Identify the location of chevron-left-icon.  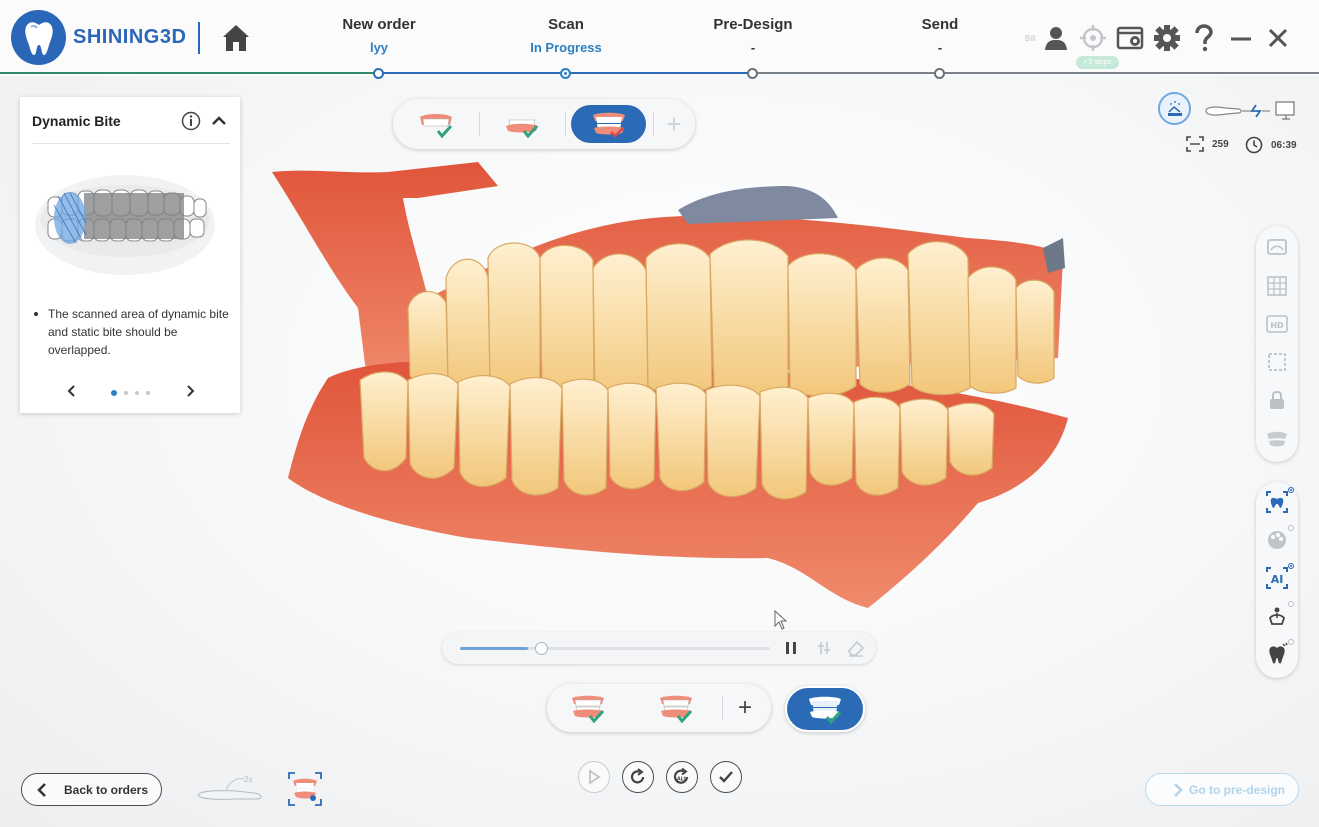
(41, 790).